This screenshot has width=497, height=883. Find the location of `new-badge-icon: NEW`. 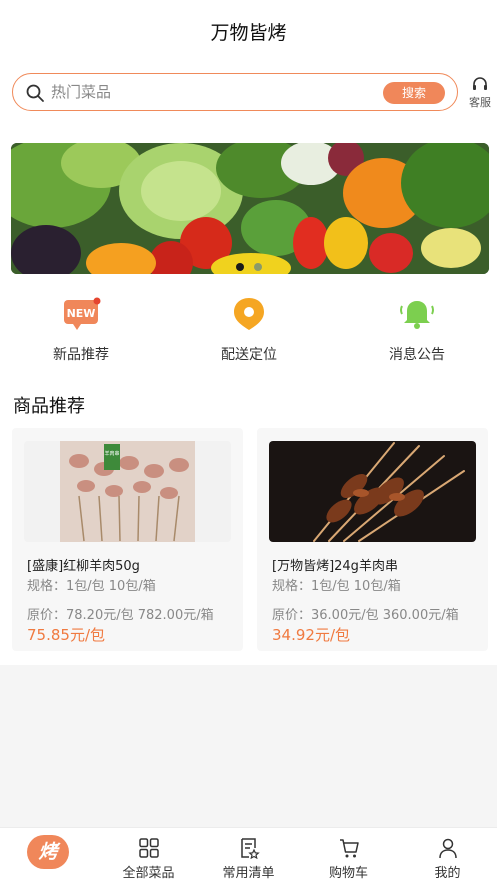

new-badge-icon: NEW is located at coordinates (82, 313).